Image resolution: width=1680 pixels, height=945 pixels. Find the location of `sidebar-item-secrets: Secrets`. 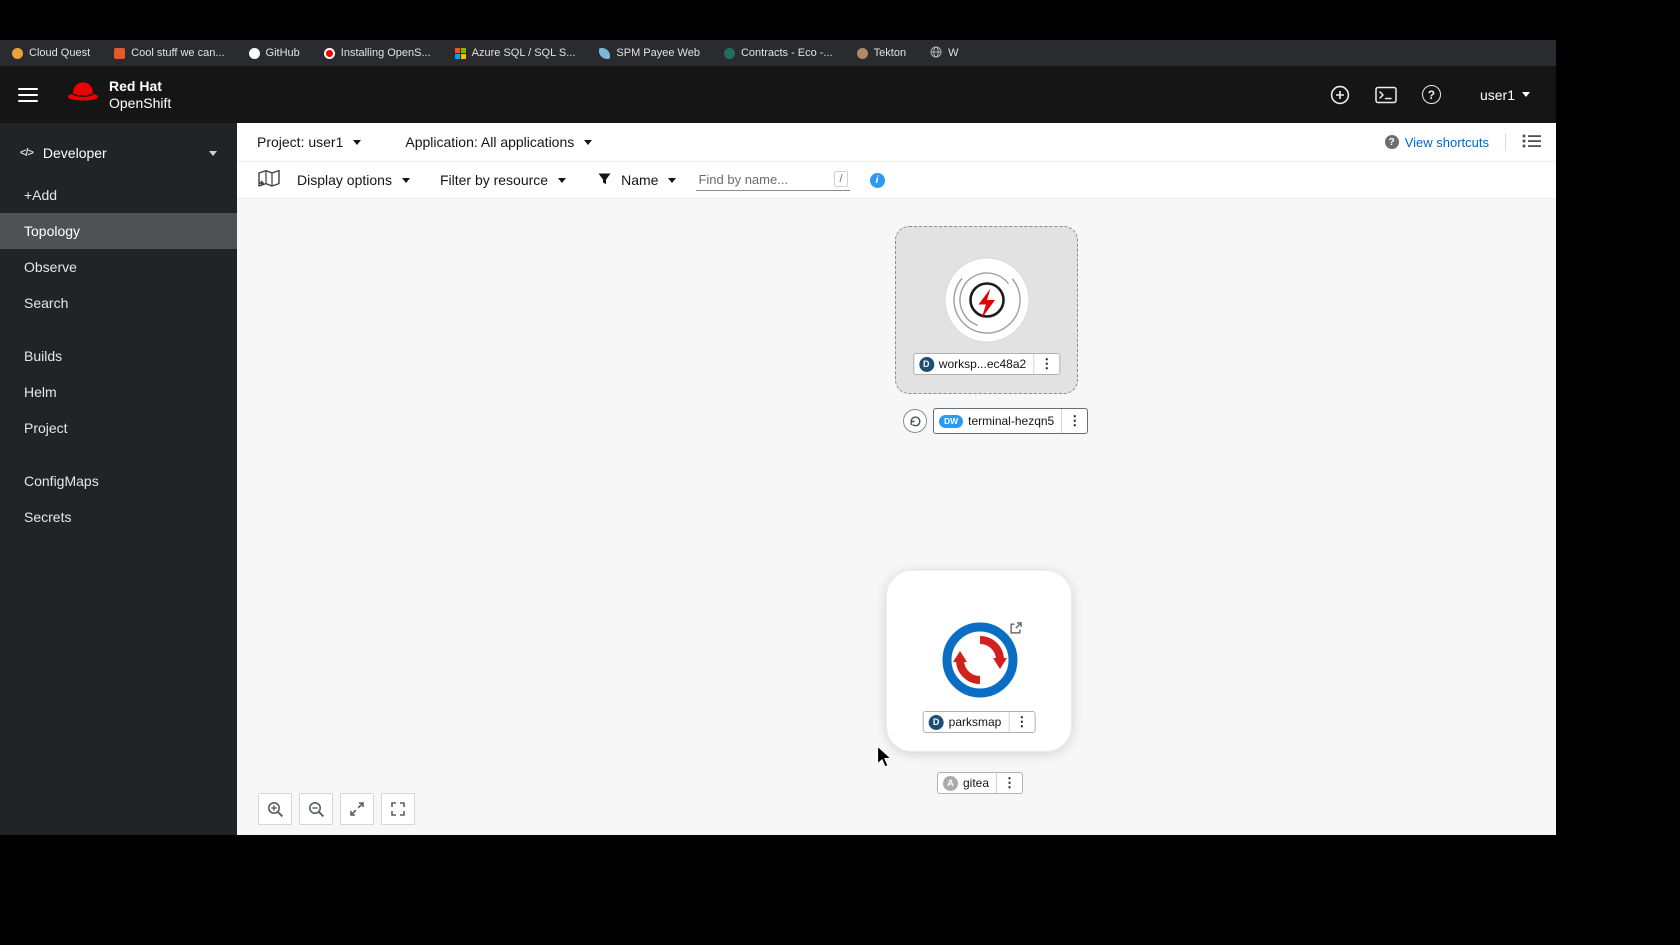

sidebar-item-secrets: Secrets is located at coordinates (118, 517).